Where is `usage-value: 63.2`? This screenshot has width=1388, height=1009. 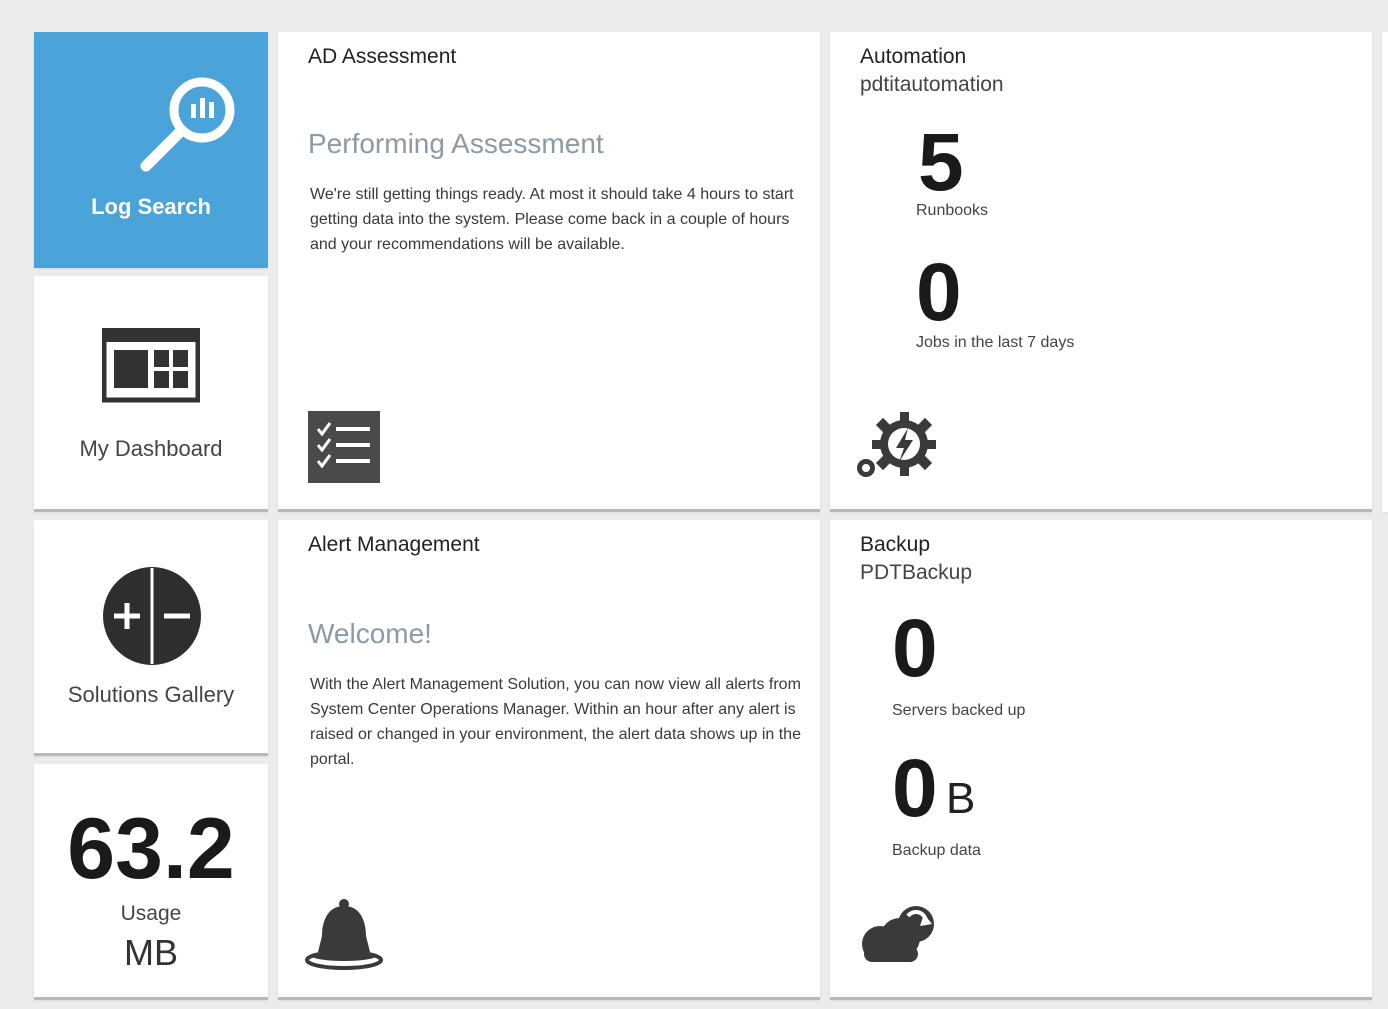
usage-value: 63.2 is located at coordinates (151, 849).